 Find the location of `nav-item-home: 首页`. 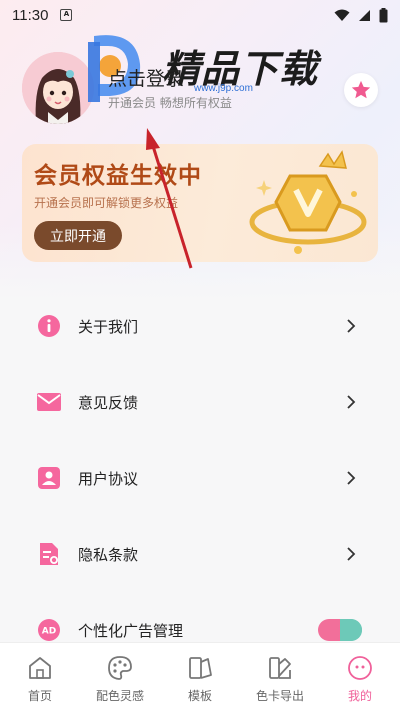

nav-item-home: 首页 is located at coordinates (40, 677).